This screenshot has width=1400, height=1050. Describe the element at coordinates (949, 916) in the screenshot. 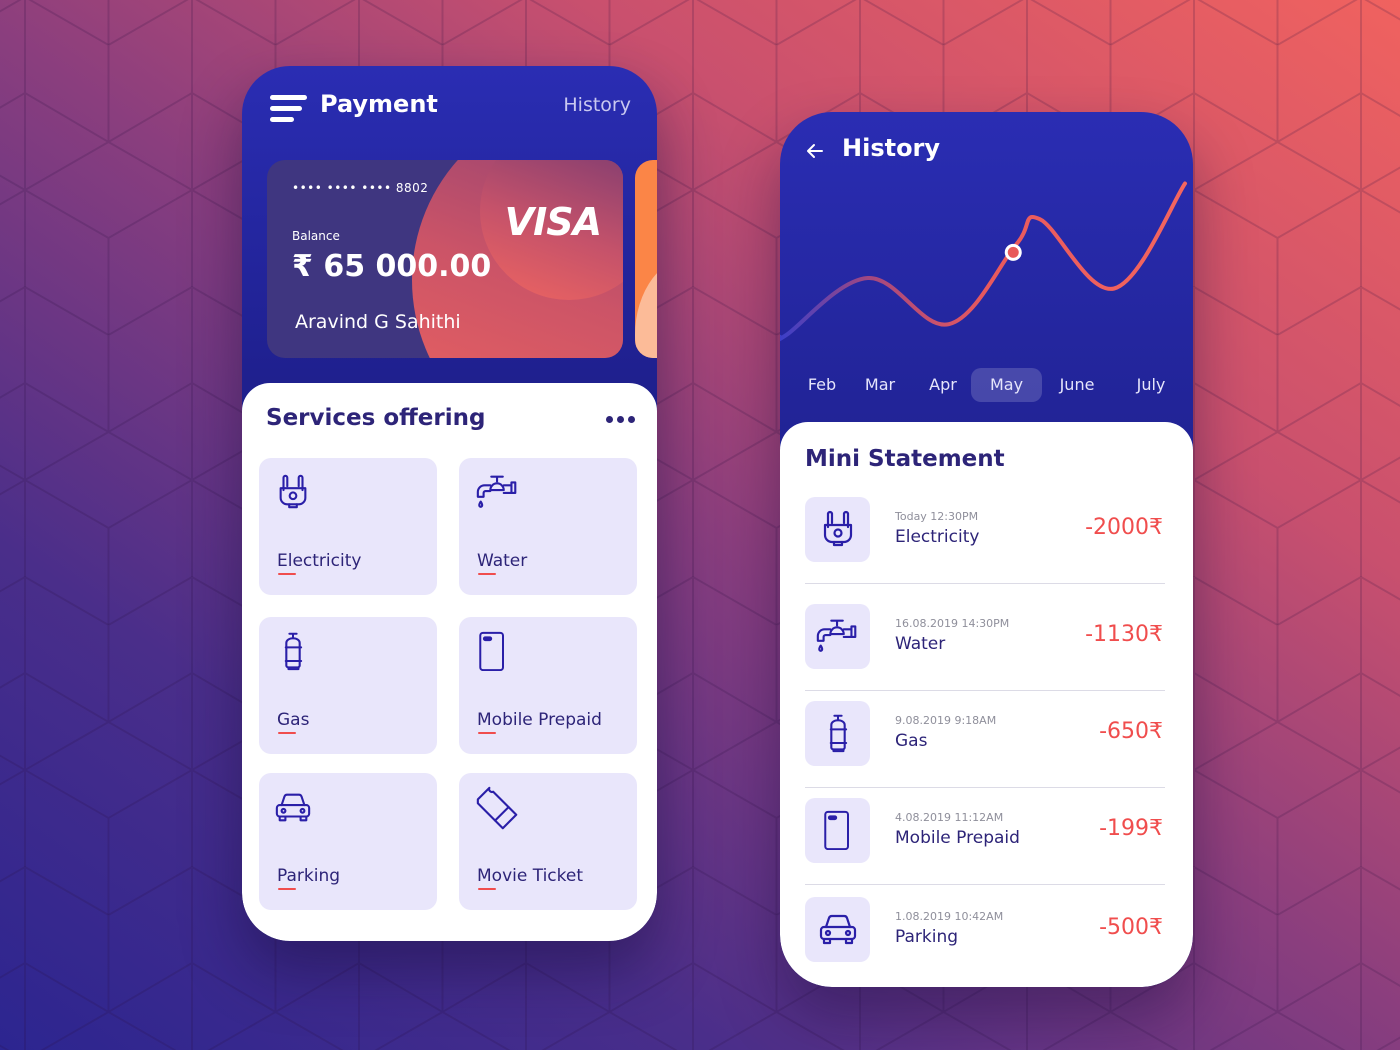

I see `transaction-time: 1.08.2019 10:42AM` at that location.